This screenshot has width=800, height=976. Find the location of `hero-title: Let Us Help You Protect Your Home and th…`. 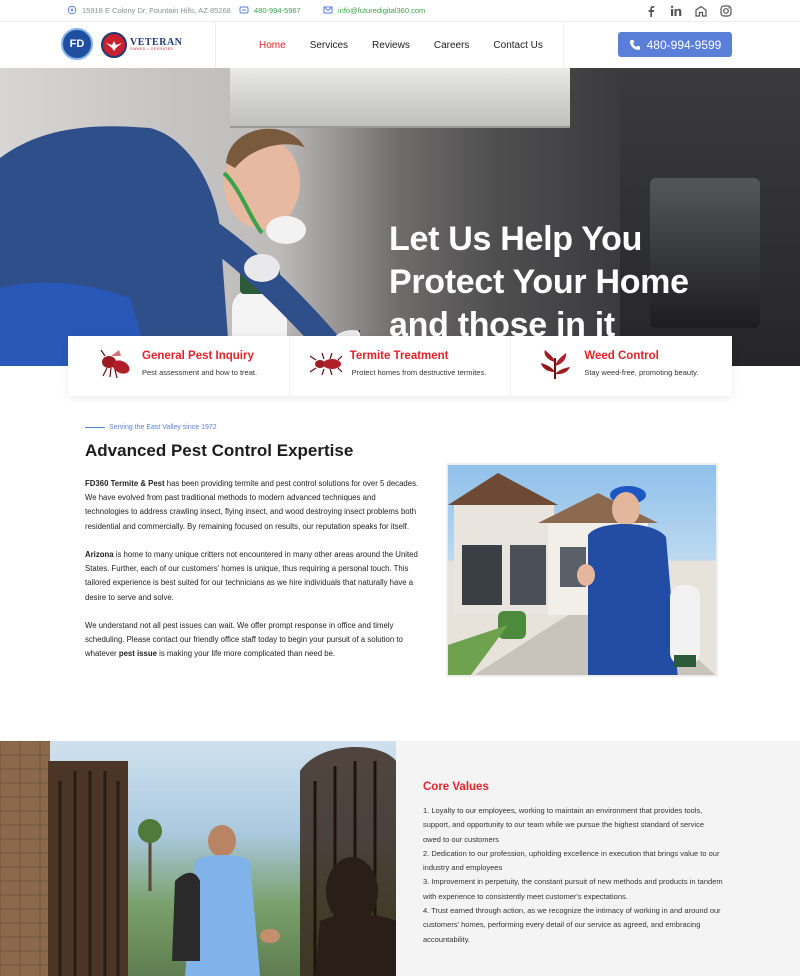

hero-title: Let Us Help You Protect Your Home and th… is located at coordinates (569, 282).